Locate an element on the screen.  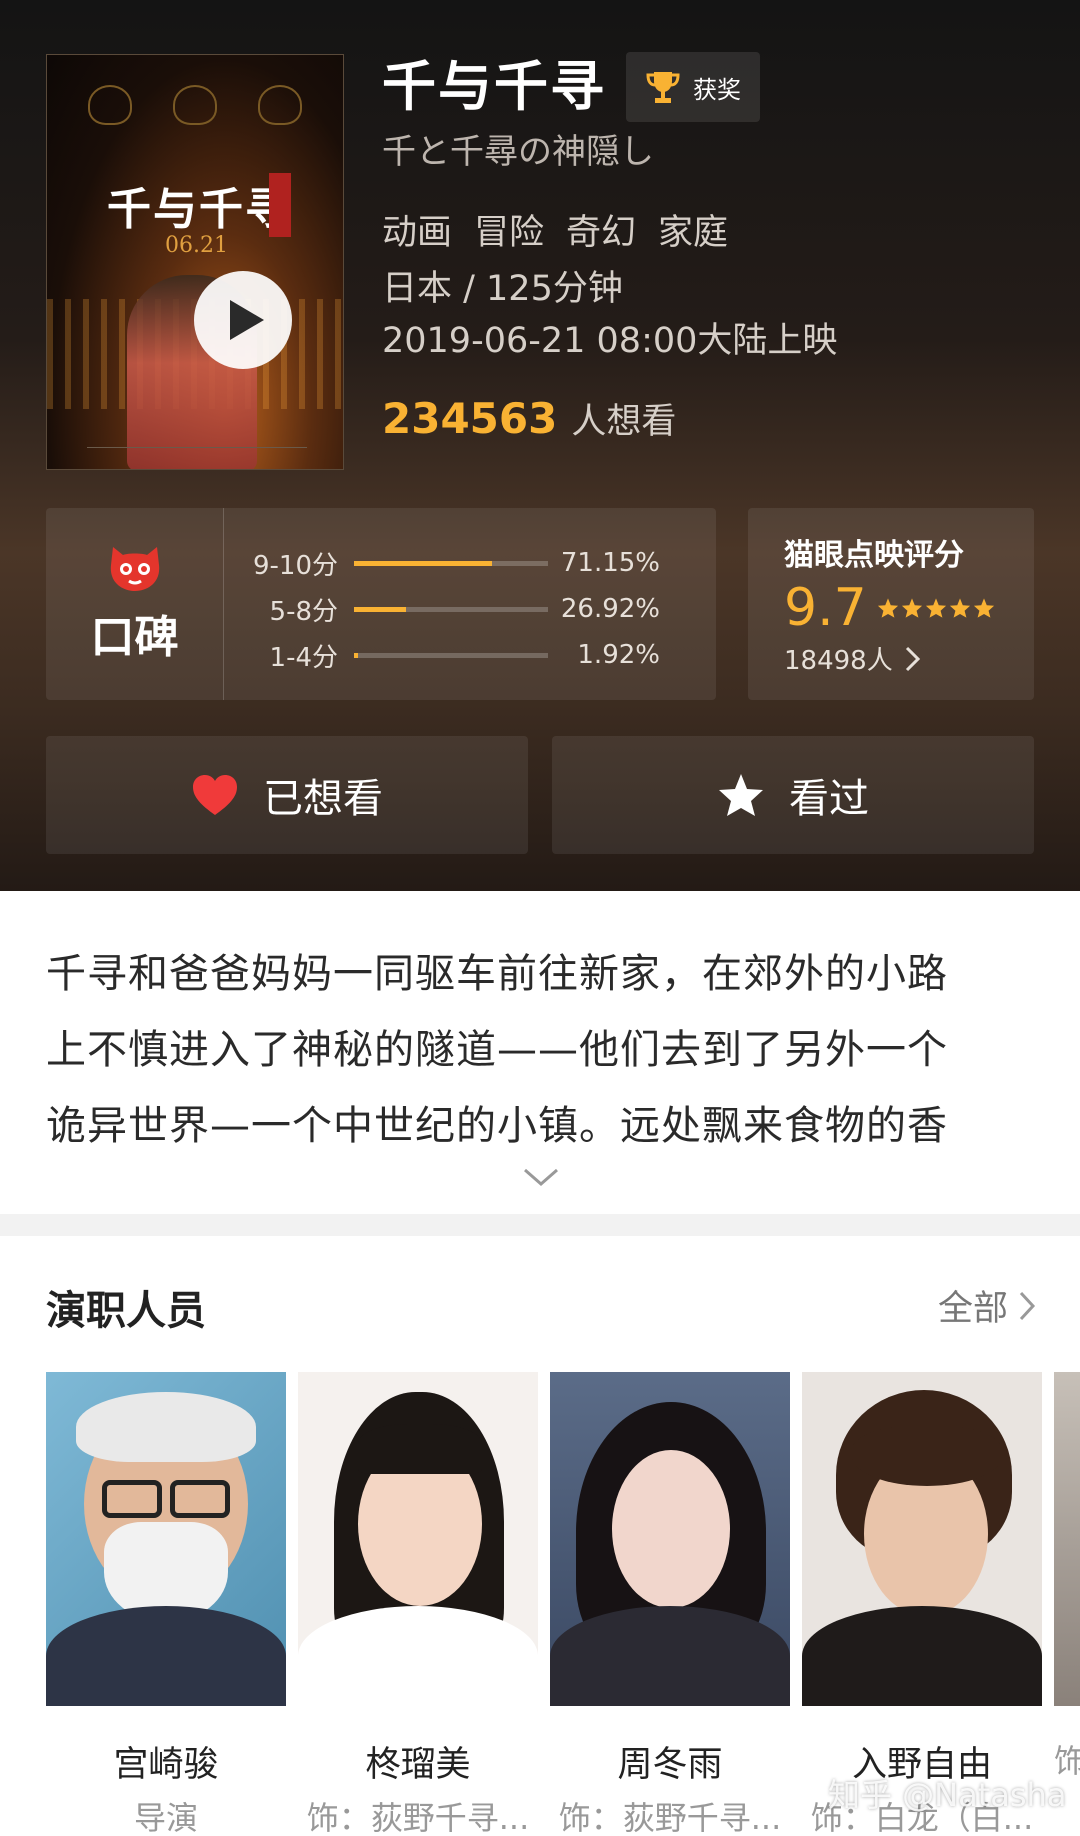
play-button is located at coordinates (243, 320).